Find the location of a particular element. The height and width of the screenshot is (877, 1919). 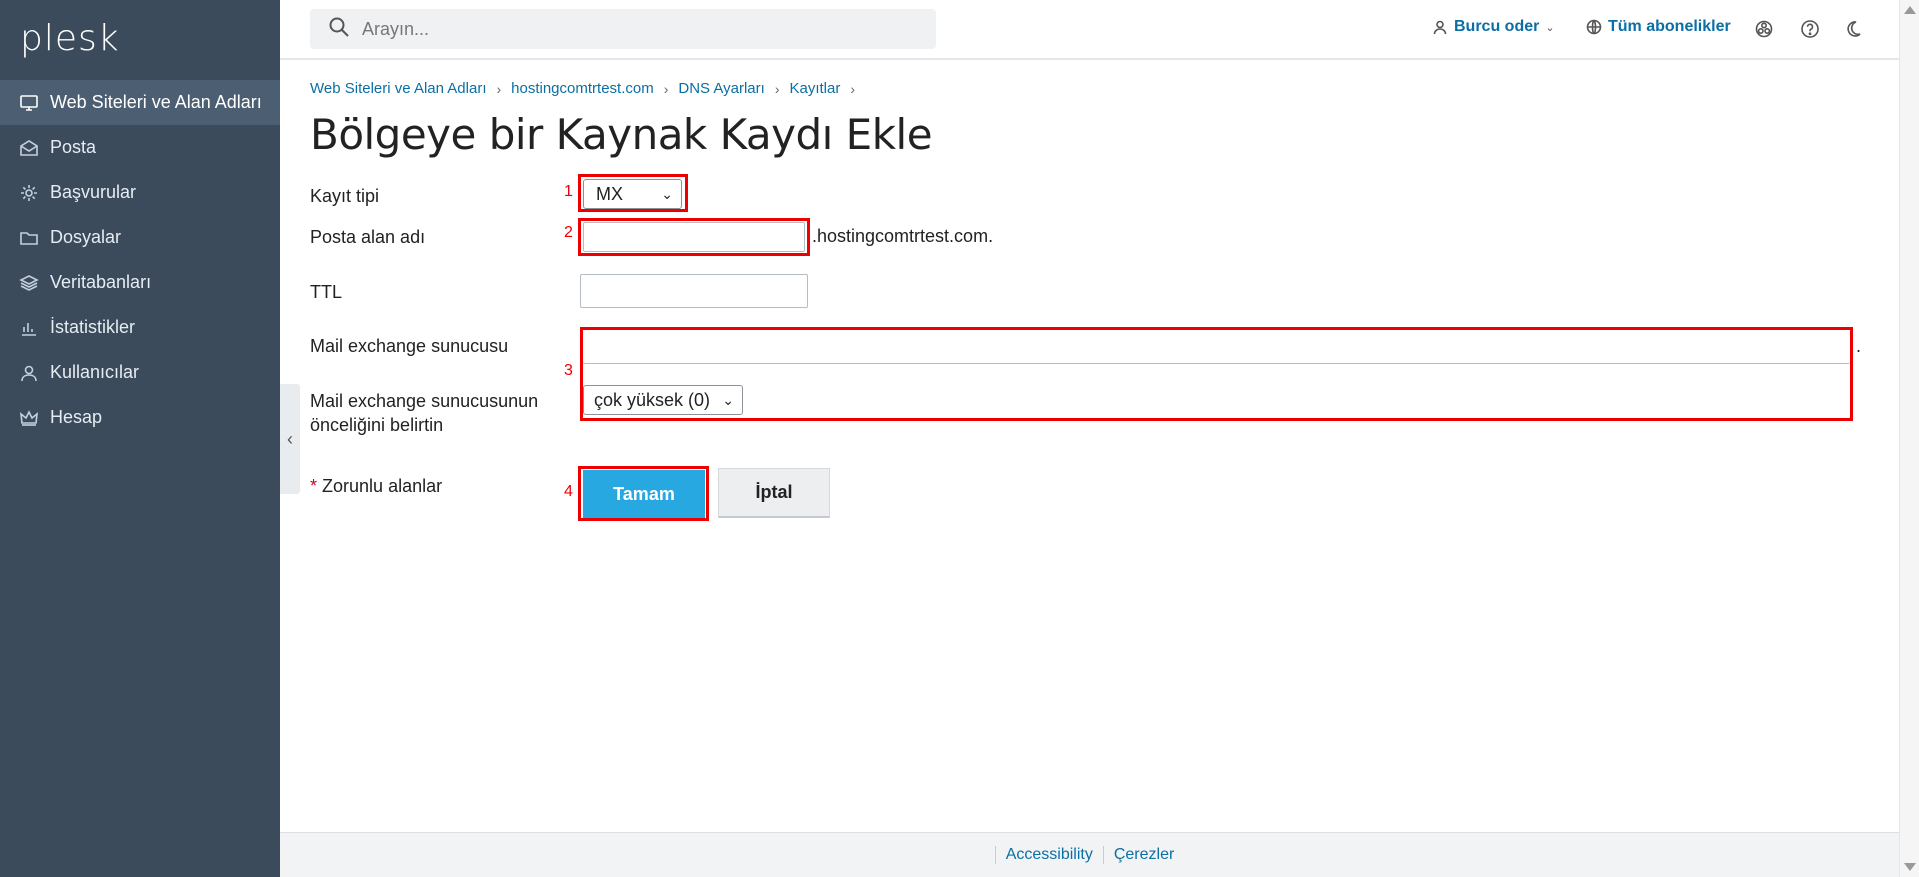

domain-suffix: .hostingcomtrtest.com. is located at coordinates (903, 236).